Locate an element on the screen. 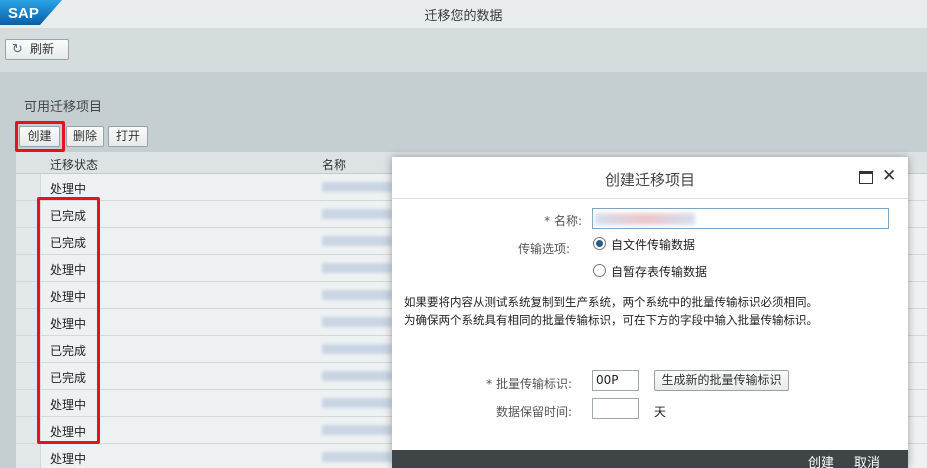  name-field is located at coordinates (740, 218).